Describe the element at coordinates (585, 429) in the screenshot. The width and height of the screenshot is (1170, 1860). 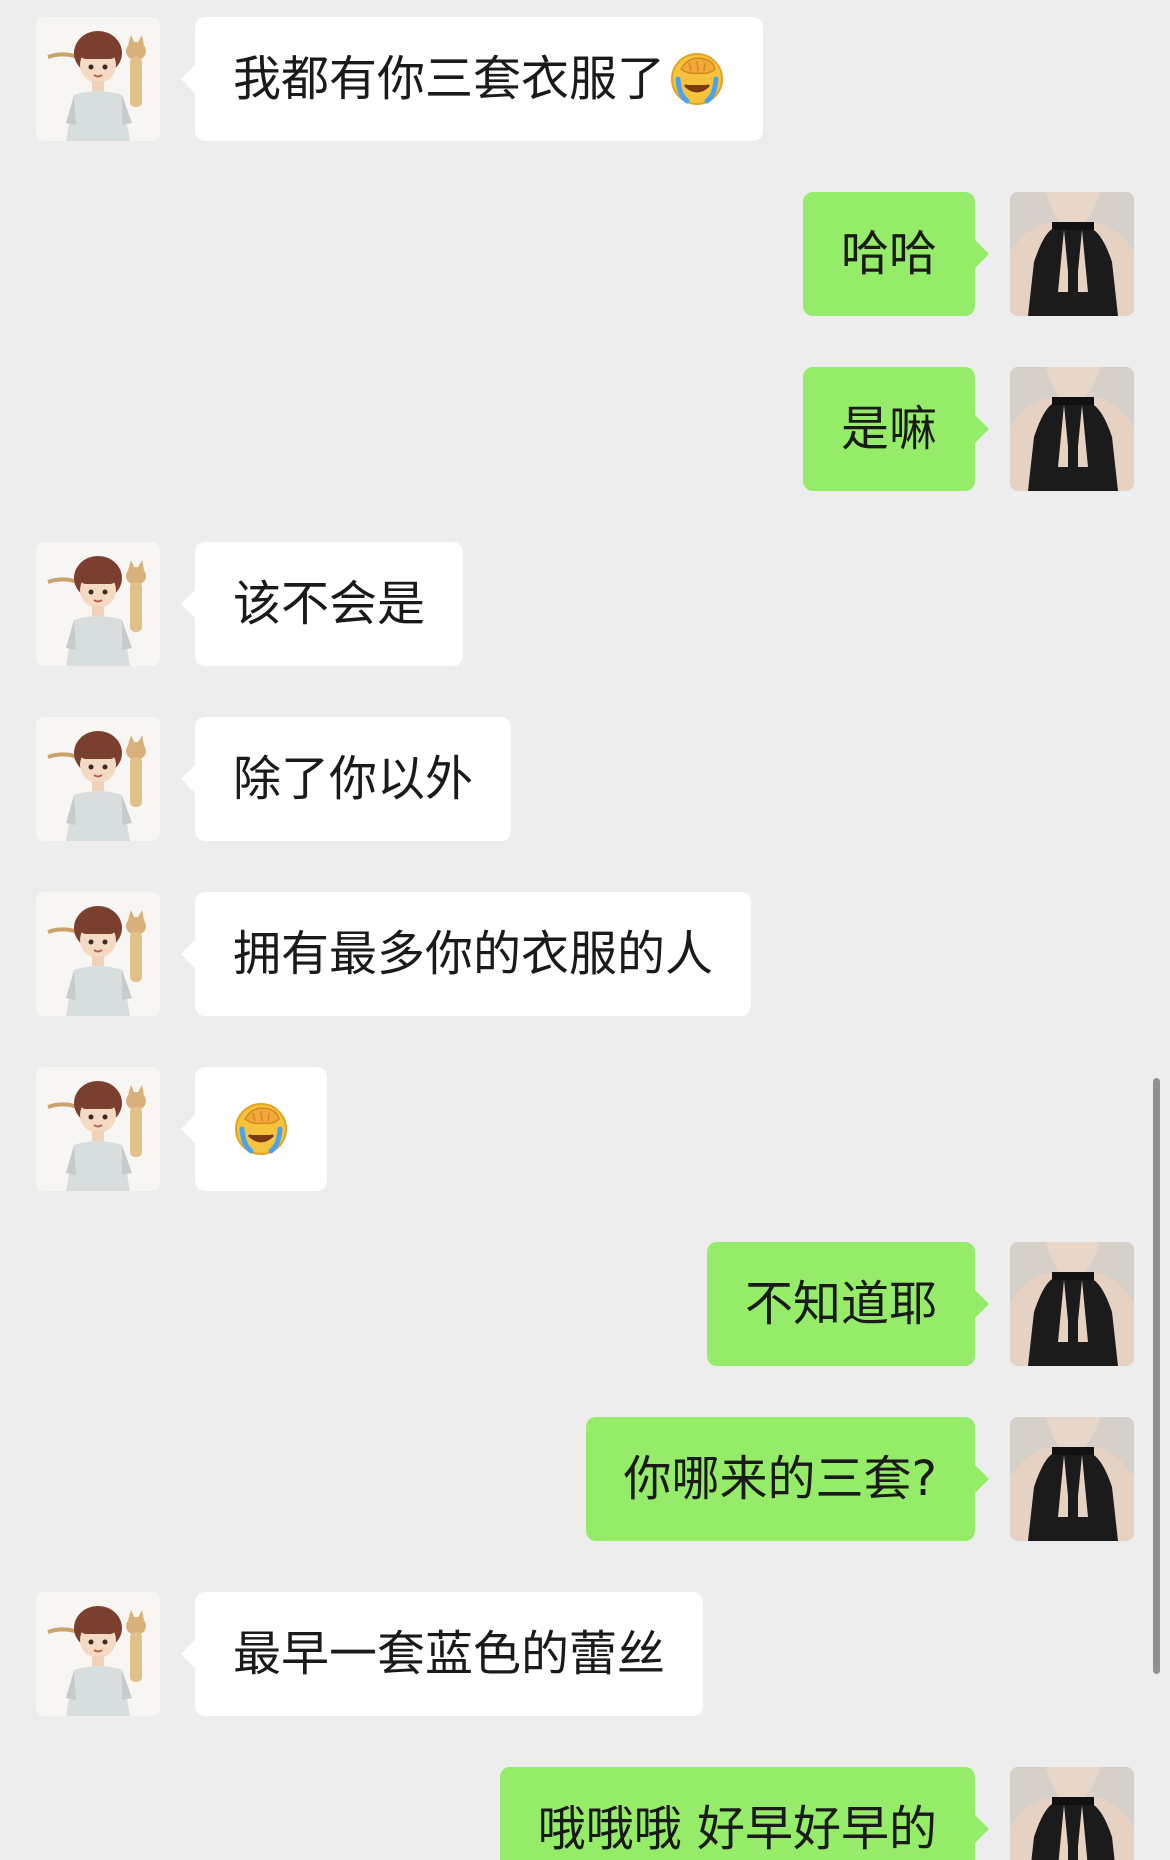
I see `outgoing-message-row: 是嘛` at that location.